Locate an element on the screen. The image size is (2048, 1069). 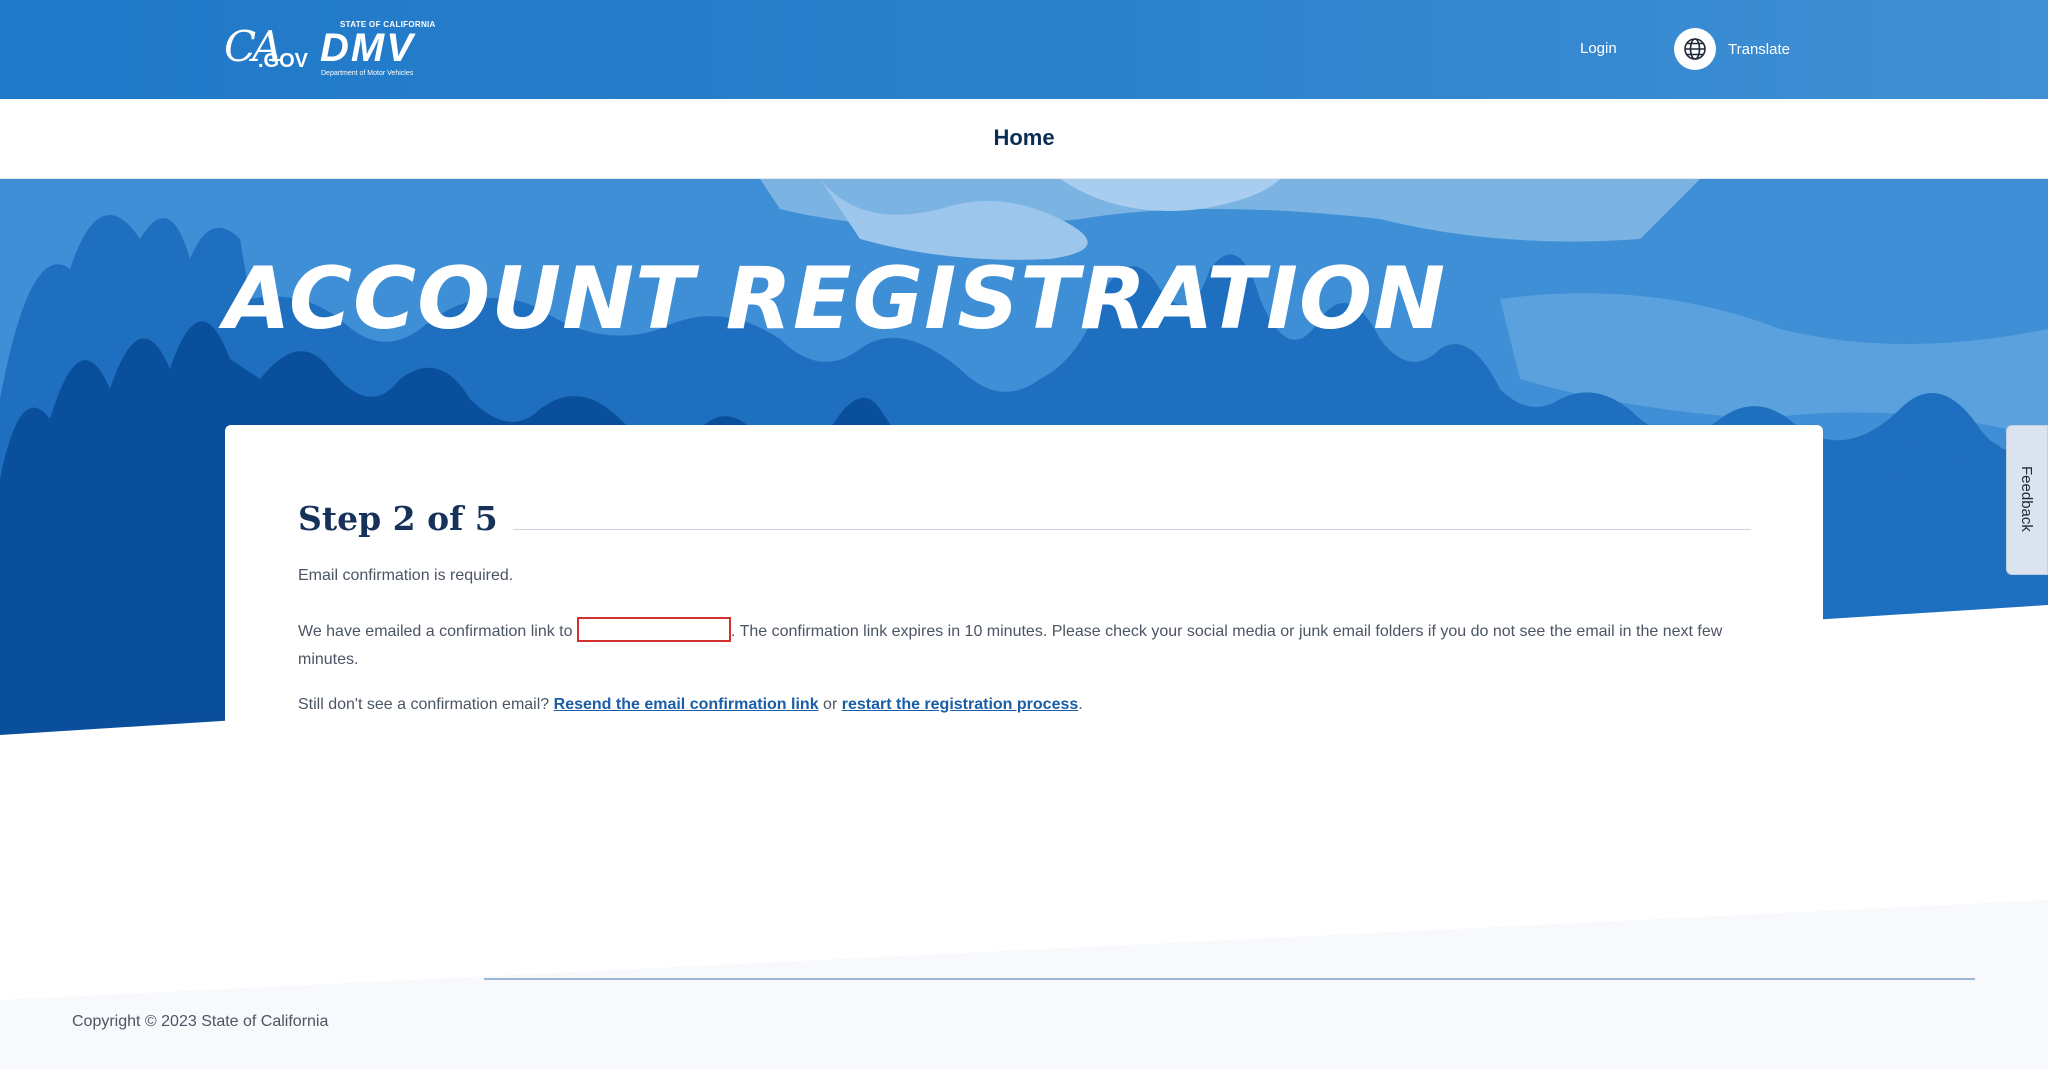
nav-home-link: Home is located at coordinates (1024, 138).